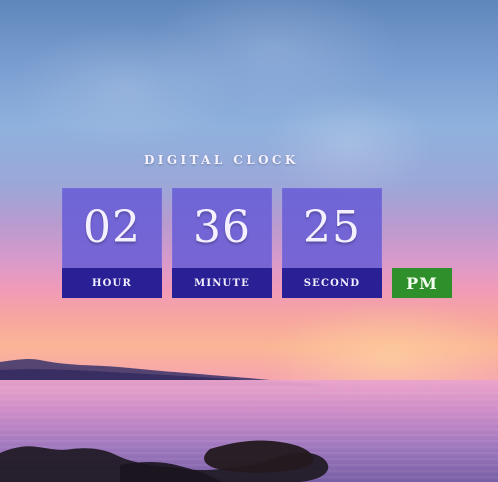  What do you see at coordinates (112, 283) in the screenshot?
I see `hour-label: HOUR` at bounding box center [112, 283].